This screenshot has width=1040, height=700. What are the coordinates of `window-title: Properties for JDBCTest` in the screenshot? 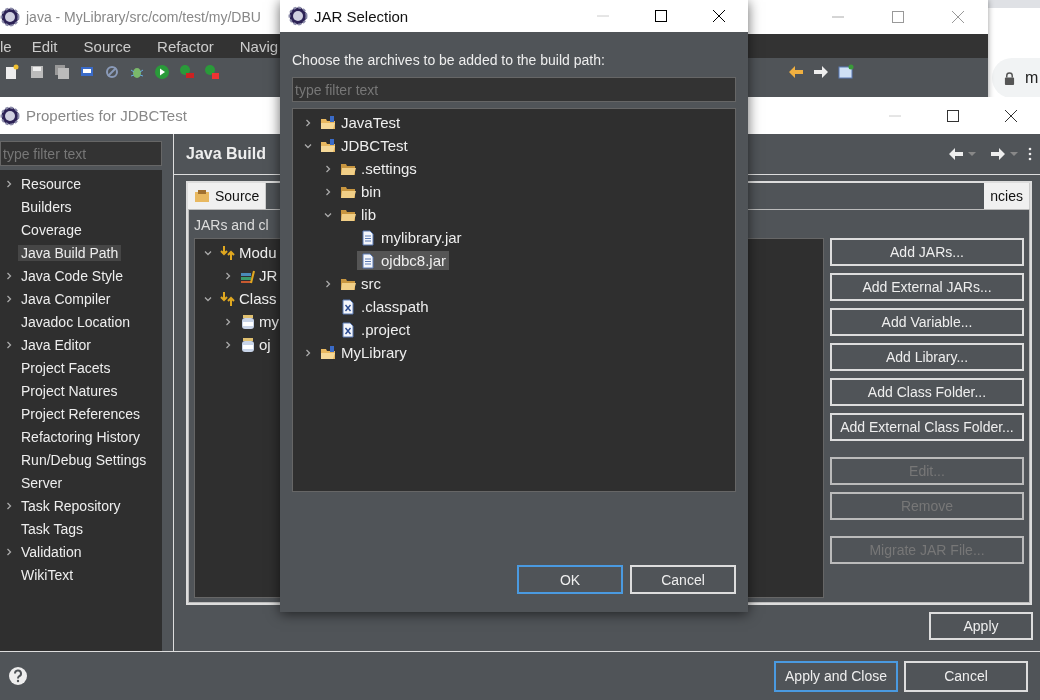 It's located at (106, 115).